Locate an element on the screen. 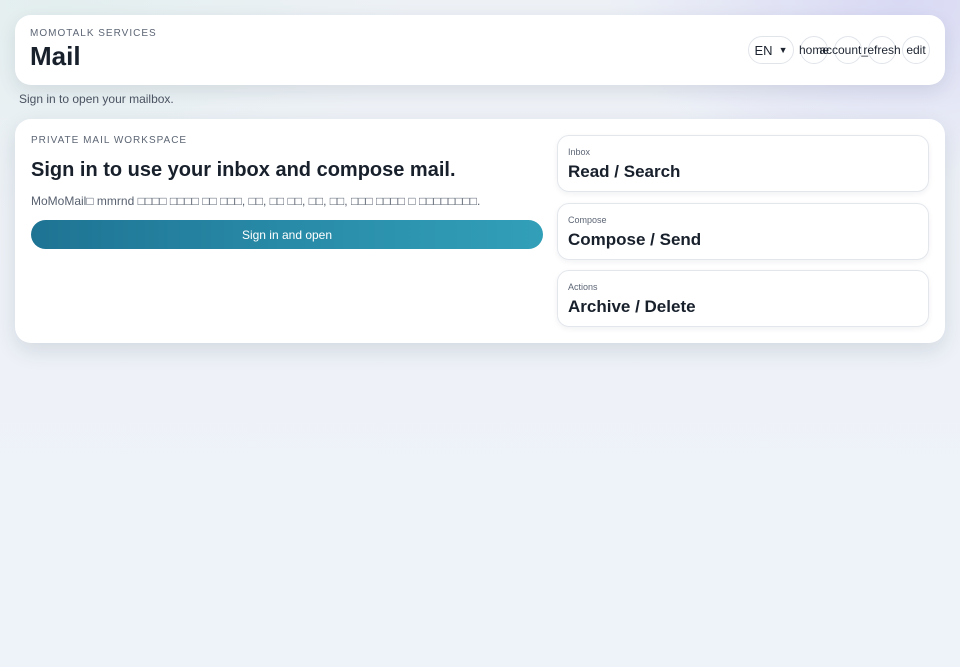 Image resolution: width=960 pixels, height=667 pixels. signin-button: Sign in and open is located at coordinates (287, 234).